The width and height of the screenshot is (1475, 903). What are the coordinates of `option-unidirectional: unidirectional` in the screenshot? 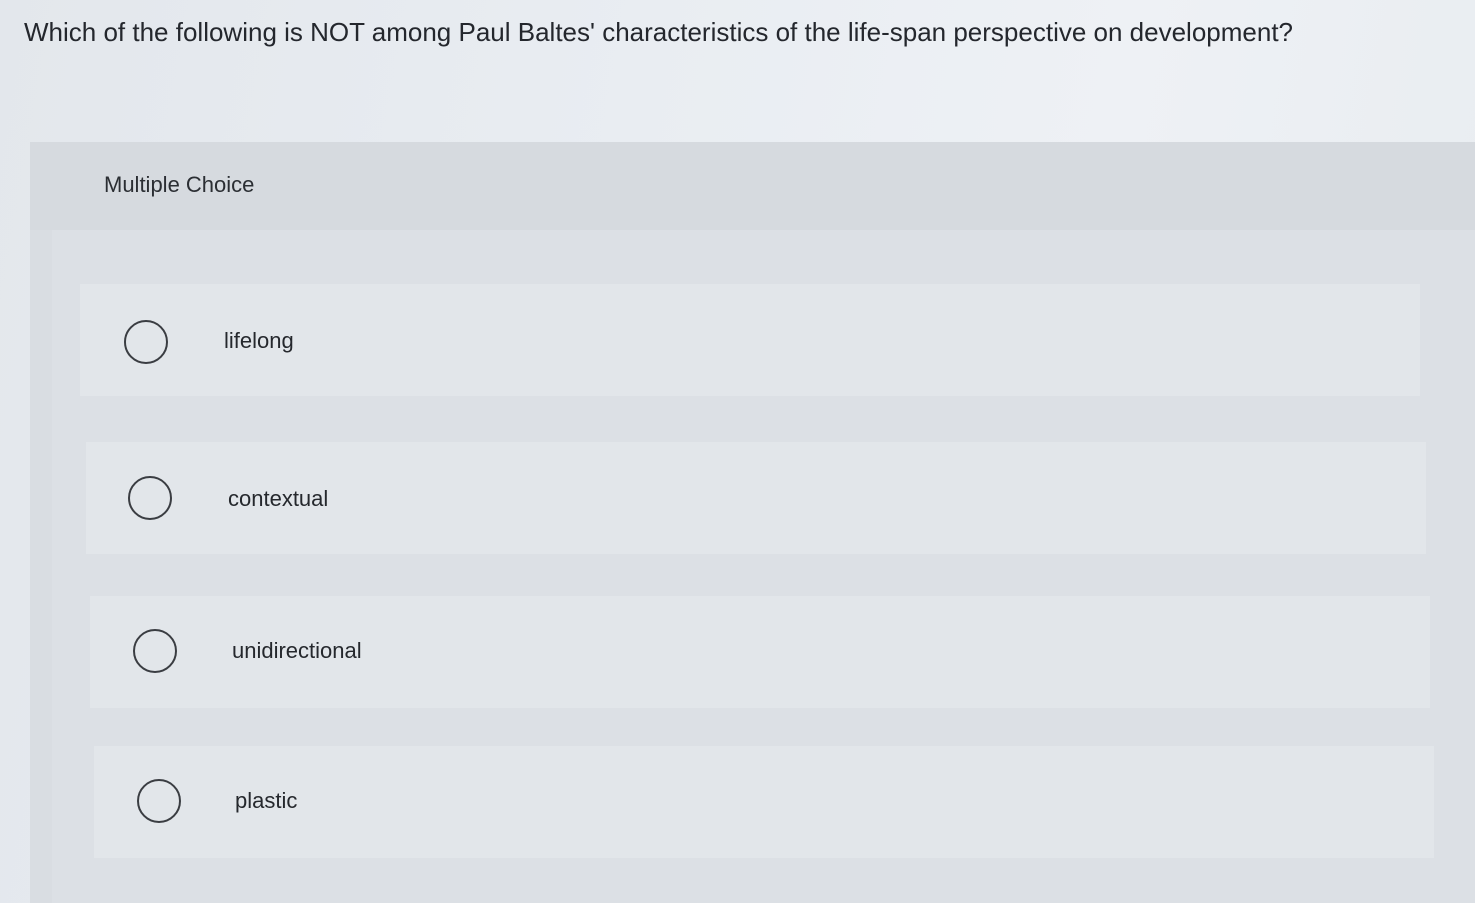 It's located at (760, 652).